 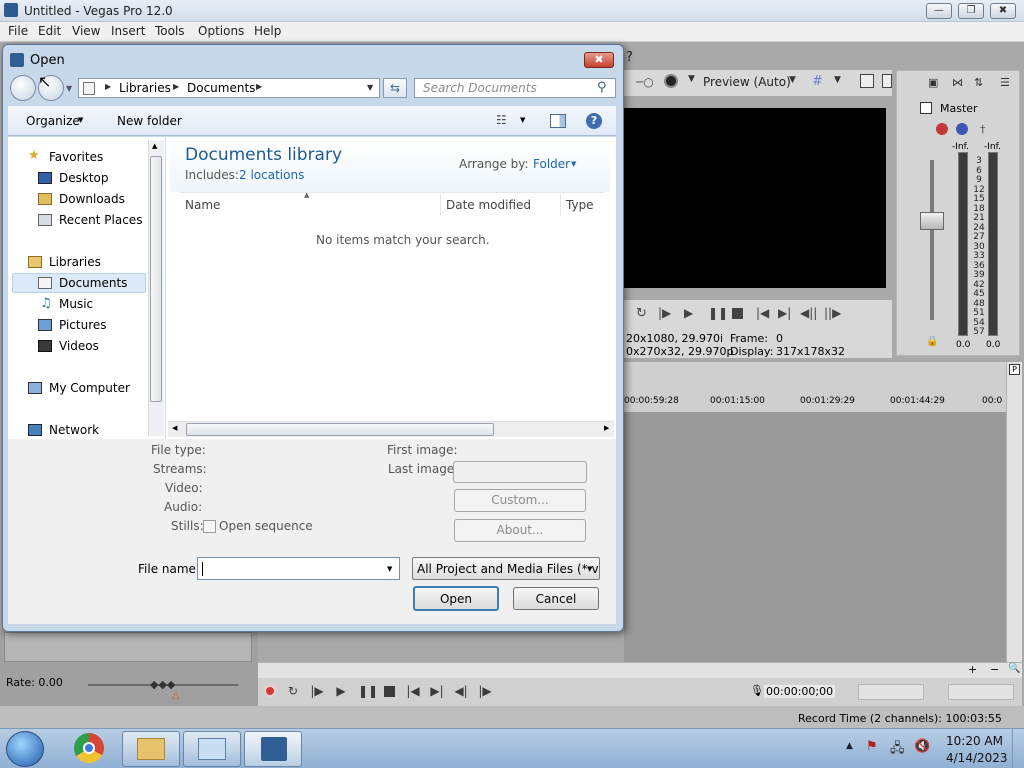 I want to click on navigation-scrollbar: ▲, so click(x=156, y=288).